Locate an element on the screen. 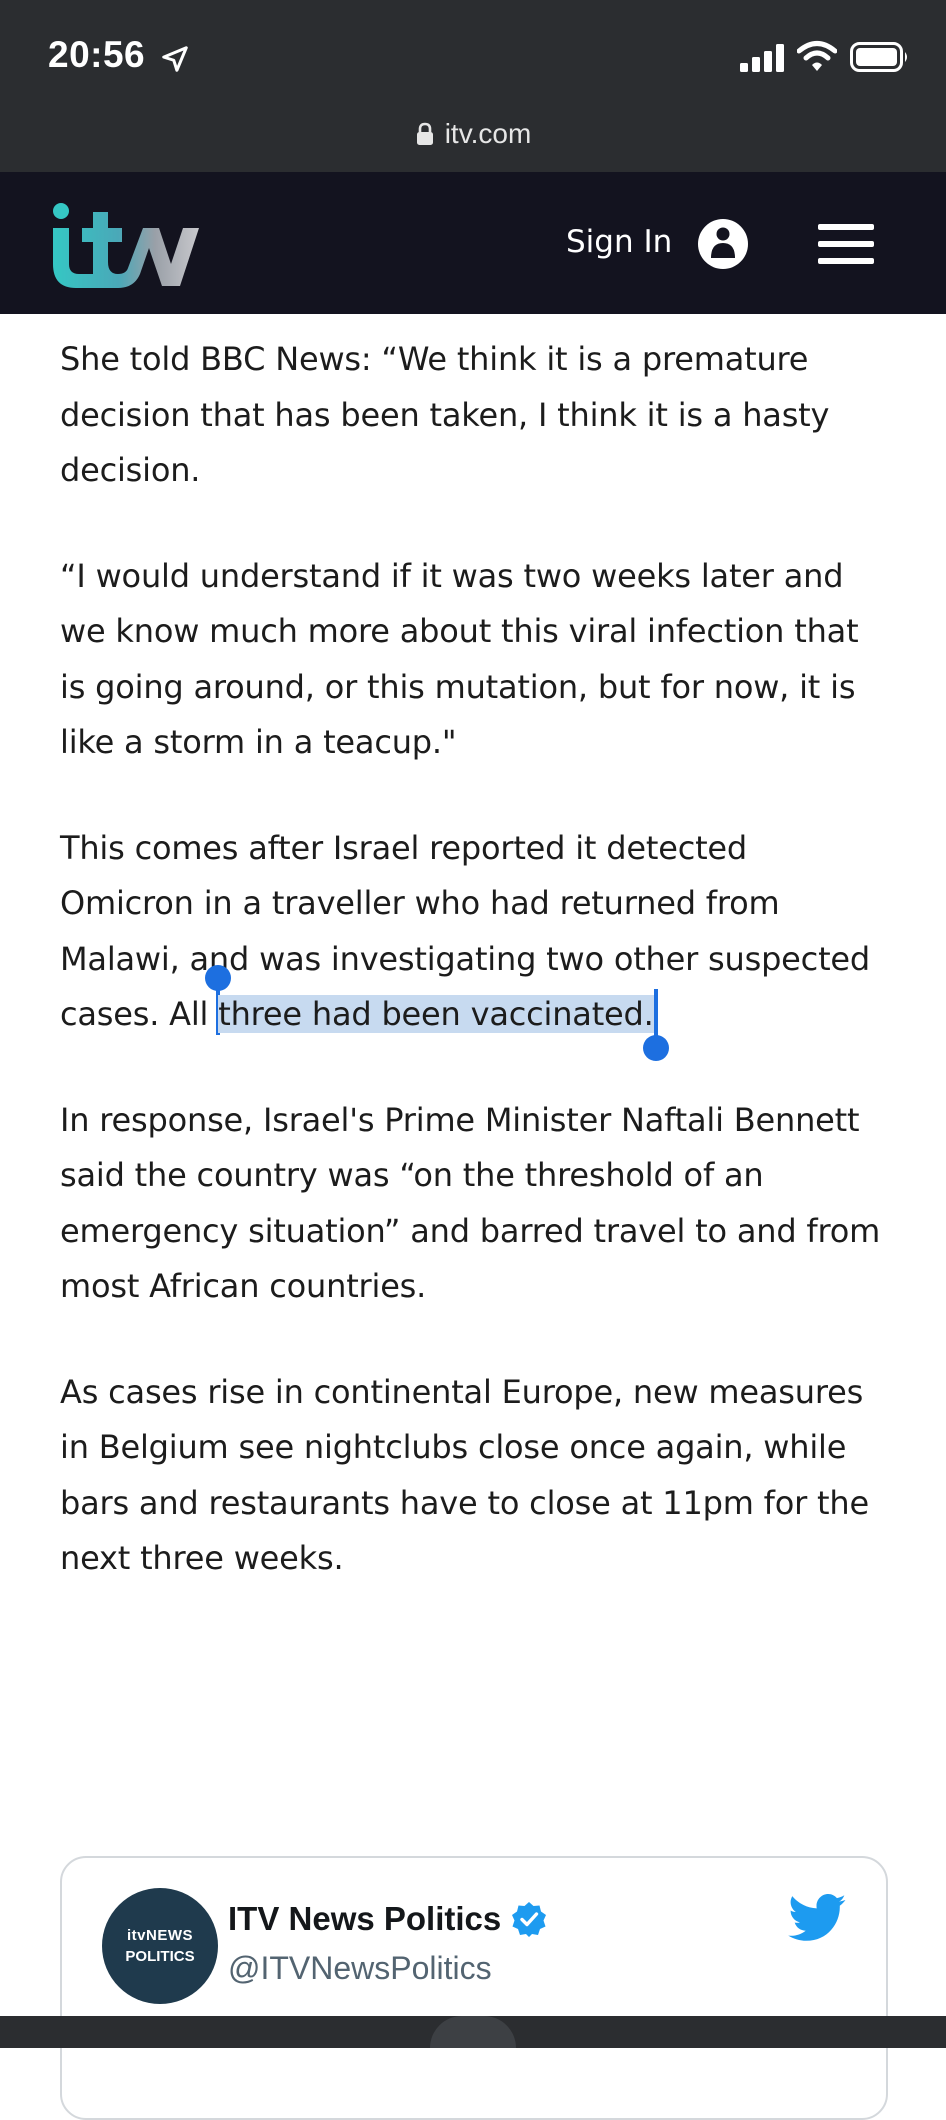 This screenshot has width=946, height=2120. tweet-author-row: ITV News Politics is located at coordinates (387, 1919).